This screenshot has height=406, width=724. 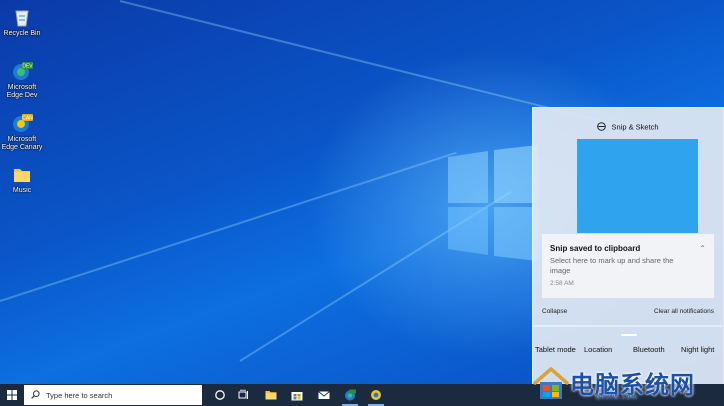 I want to click on mail-button, so click(x=324, y=395).